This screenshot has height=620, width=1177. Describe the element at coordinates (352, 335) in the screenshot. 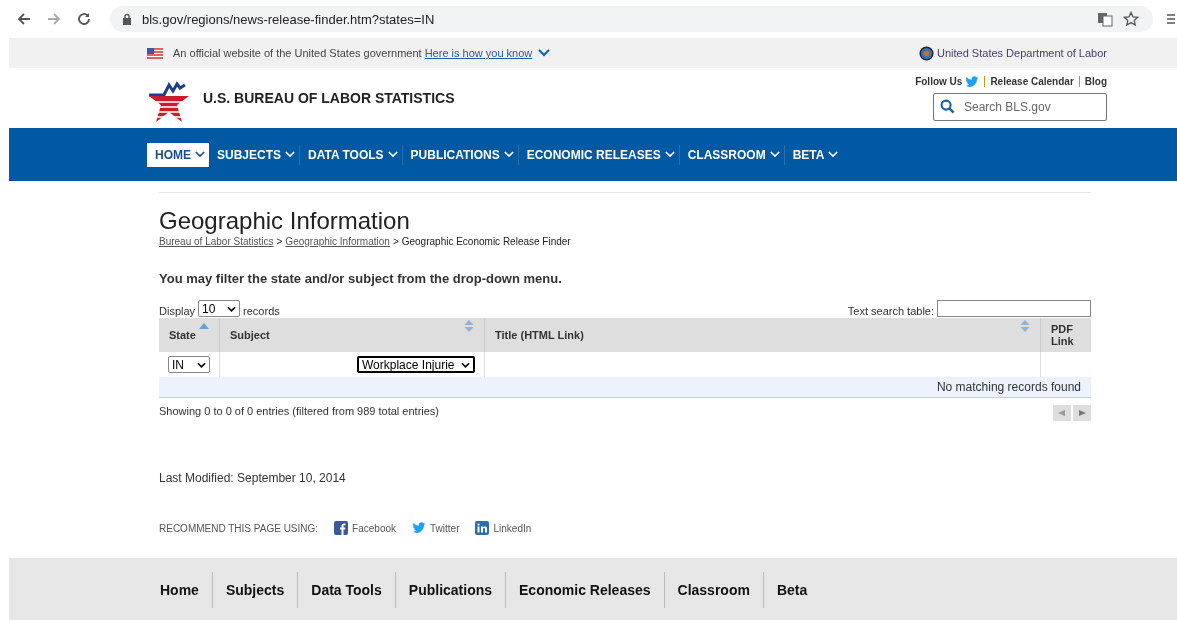

I see `column-header: Subject` at that location.